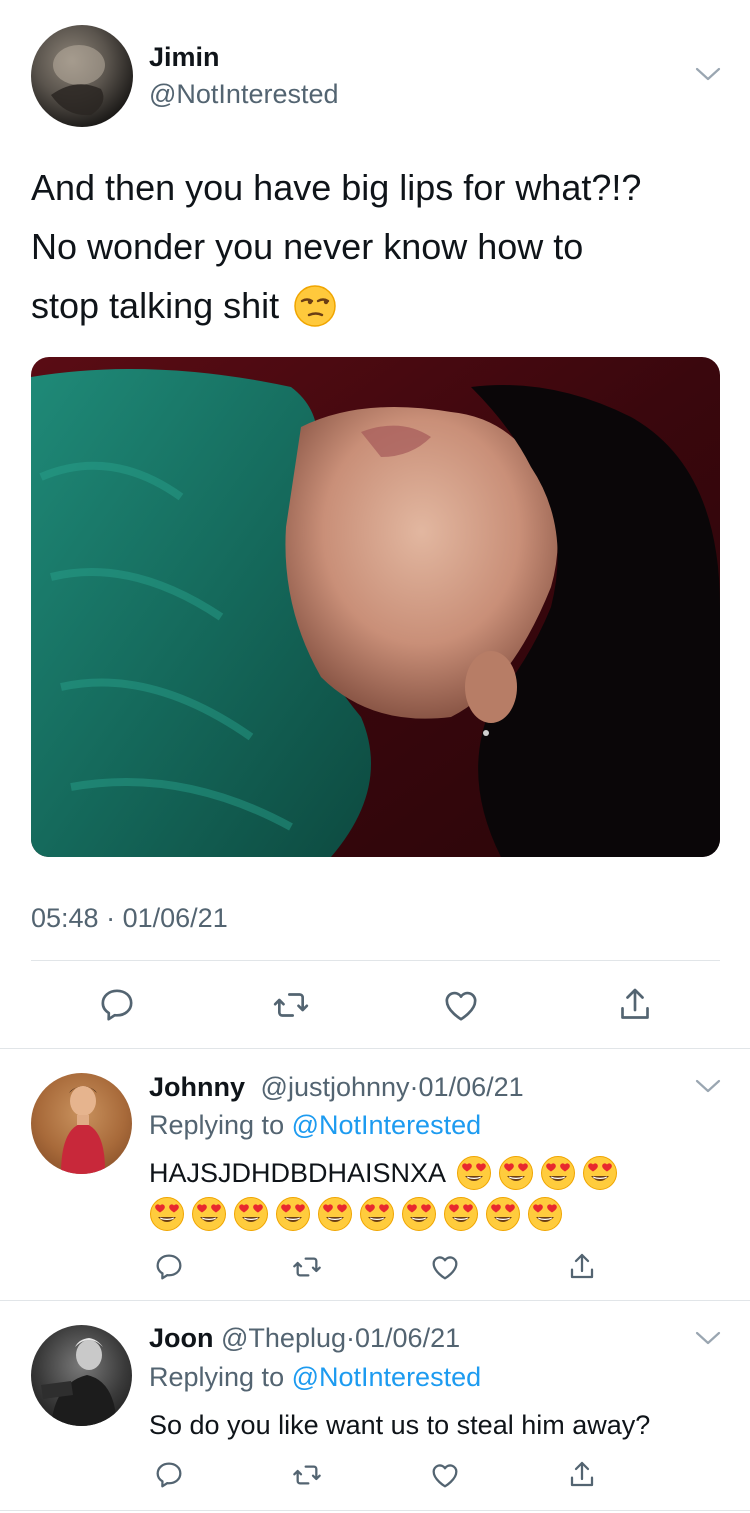  I want to click on reply-text-line-1: HAJSJDHDBDHAISNXA, so click(429, 1173).